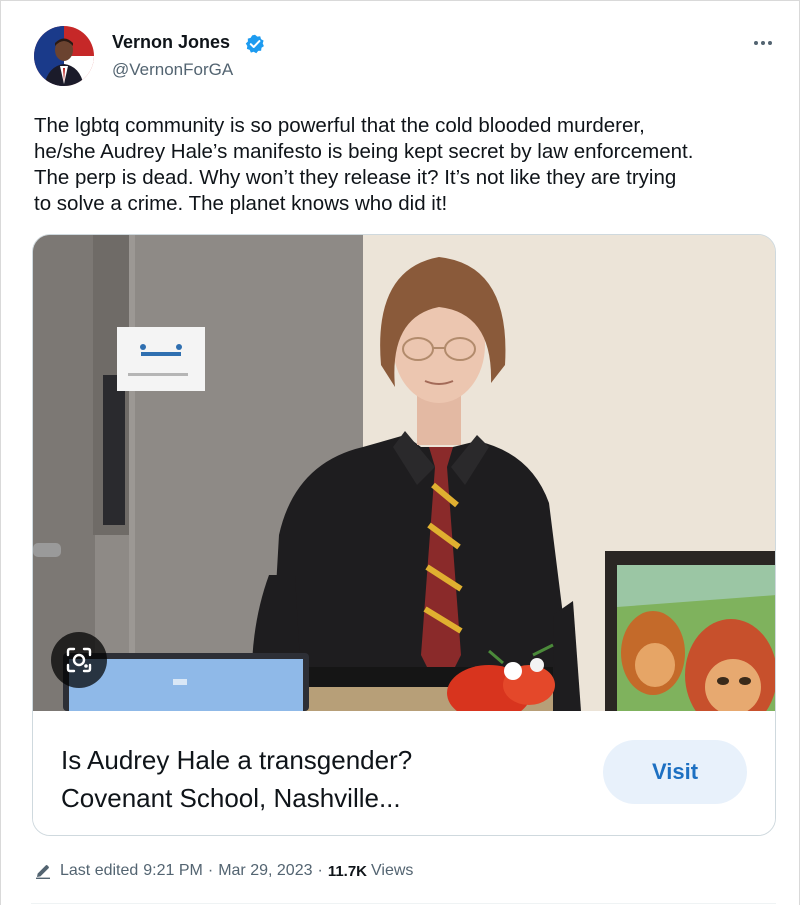 The height and width of the screenshot is (905, 800). I want to click on avatar, so click(64, 56).